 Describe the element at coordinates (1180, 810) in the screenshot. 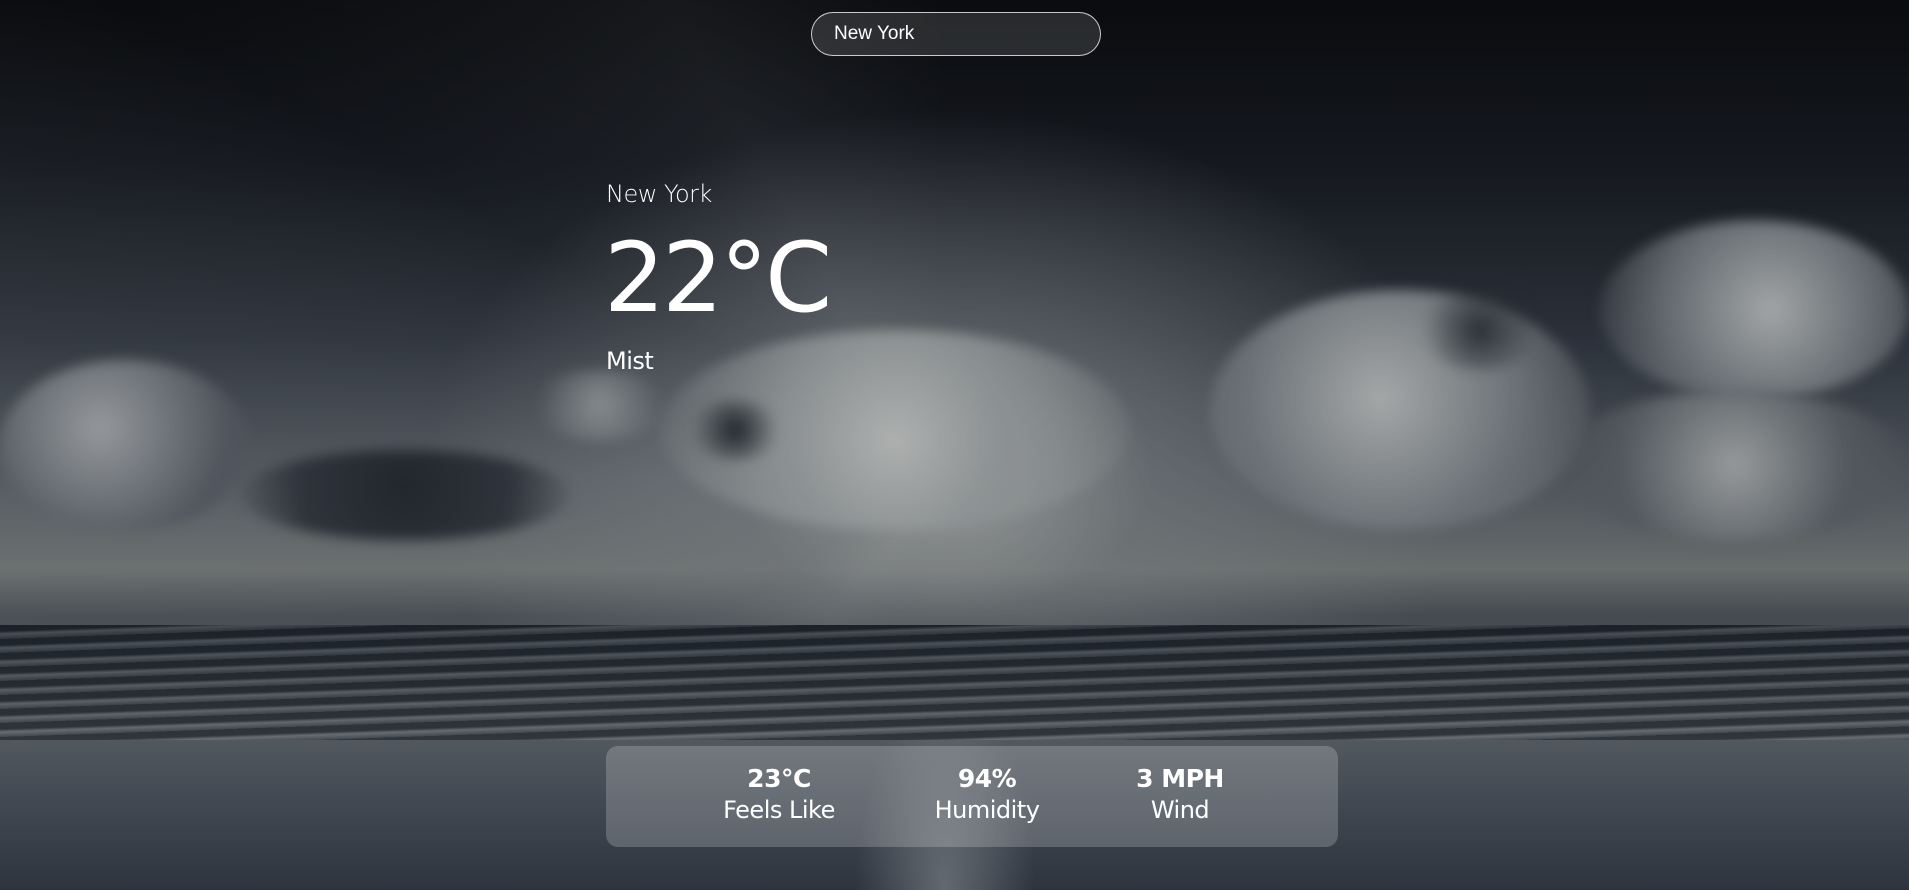

I see `wind-label: Wind` at that location.